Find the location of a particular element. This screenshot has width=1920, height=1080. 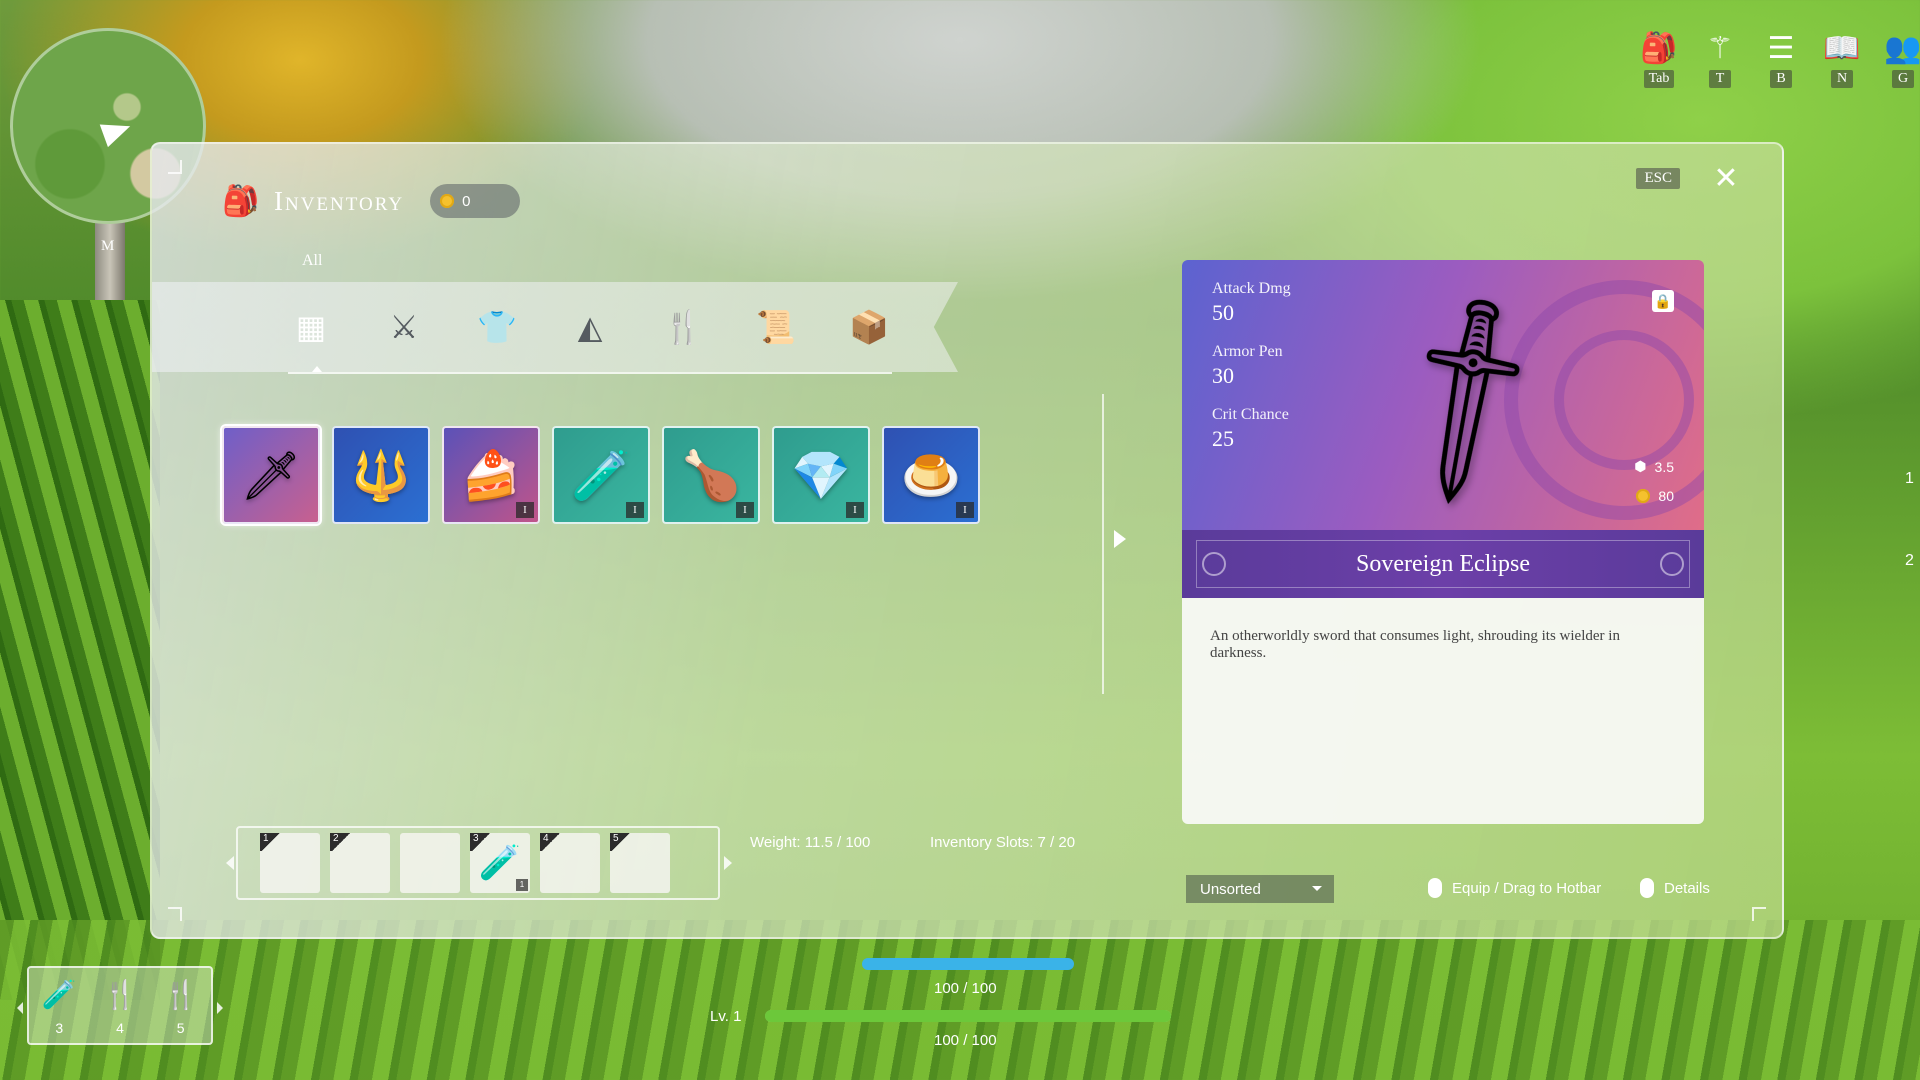

weight-value: 3.5 is located at coordinates (1664, 466).